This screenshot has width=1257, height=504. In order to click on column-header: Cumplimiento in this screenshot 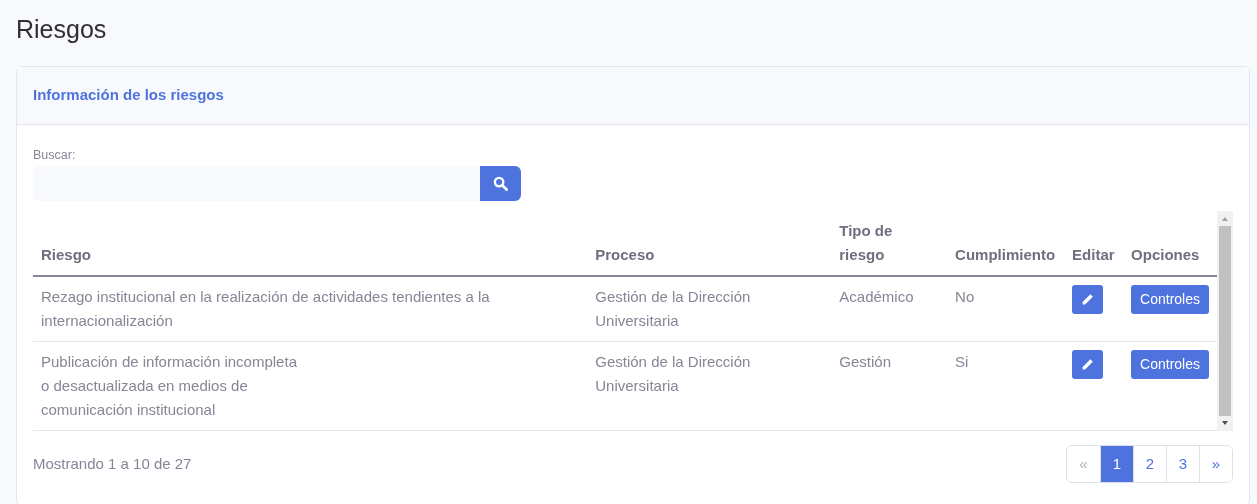, I will do `click(1005, 255)`.